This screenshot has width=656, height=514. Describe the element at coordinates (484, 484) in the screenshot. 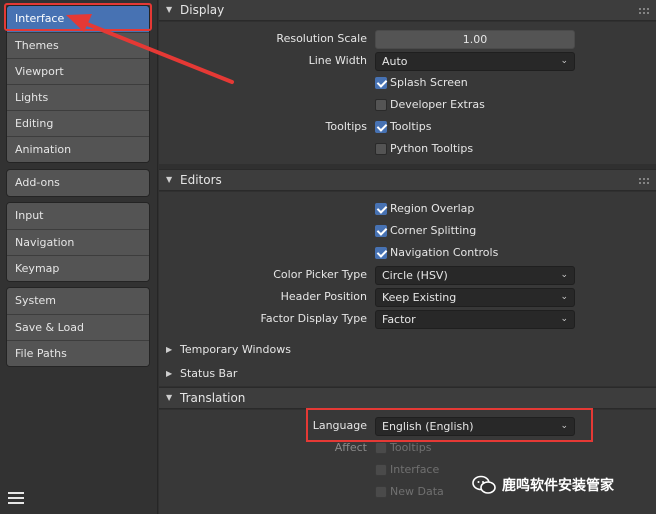

I see `wechat-icon` at that location.